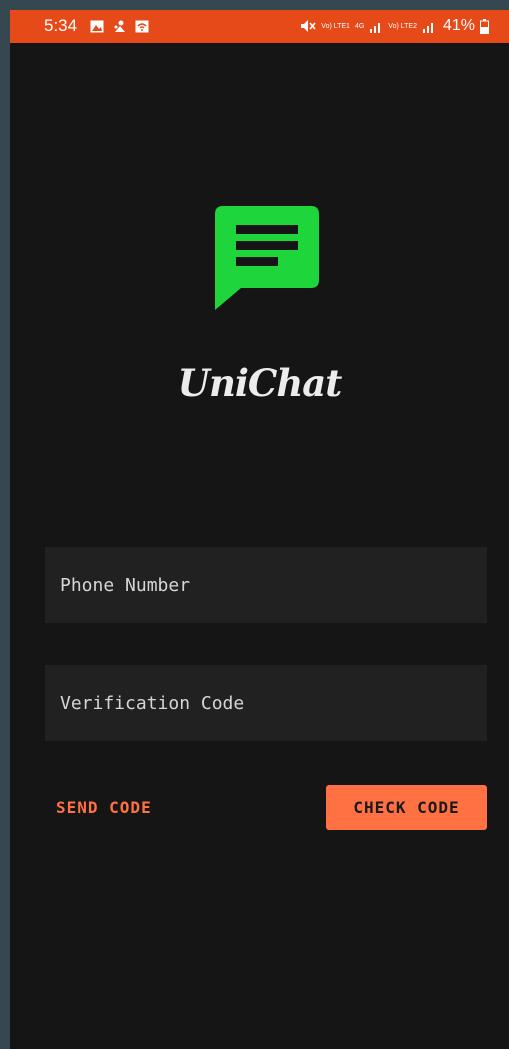 The image size is (509, 1049). I want to click on status-bar: 5:34 Vo) LTE1 4G Vo) LTE2 41%, so click(259, 26).